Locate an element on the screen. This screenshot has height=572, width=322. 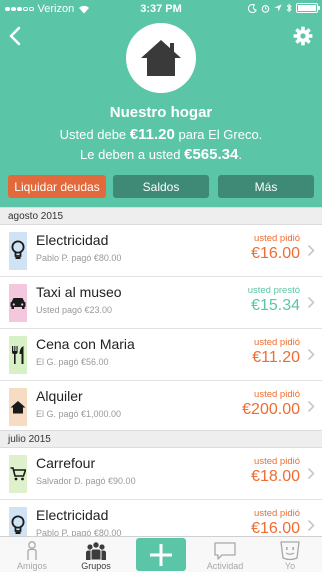
expense-amount: €16.00 is located at coordinates (275, 253).